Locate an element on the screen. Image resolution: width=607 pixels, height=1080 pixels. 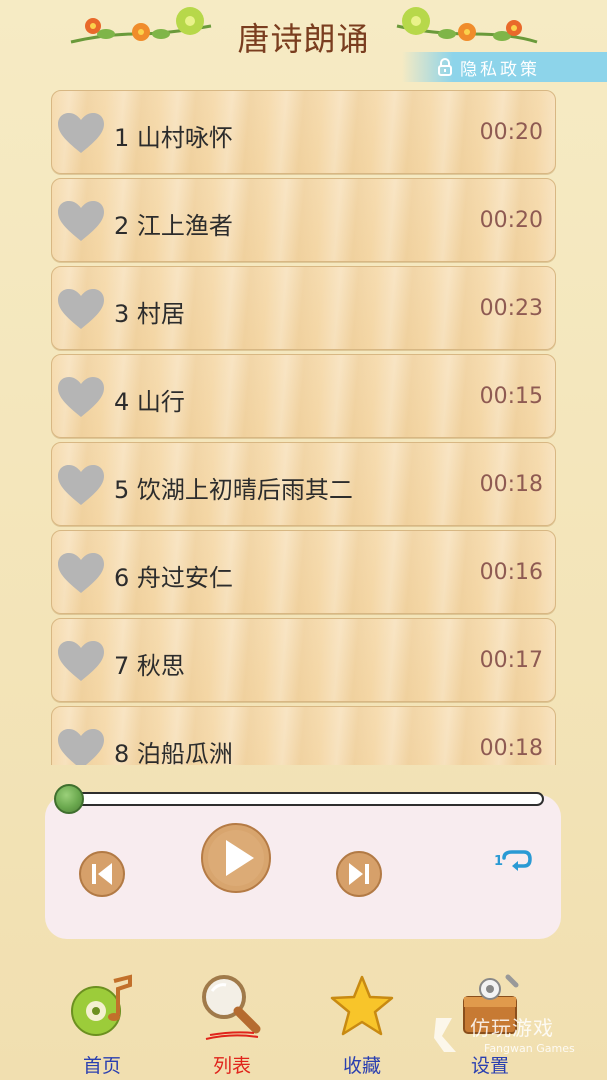
poem-title: 3 村居 is located at coordinates (149, 314).